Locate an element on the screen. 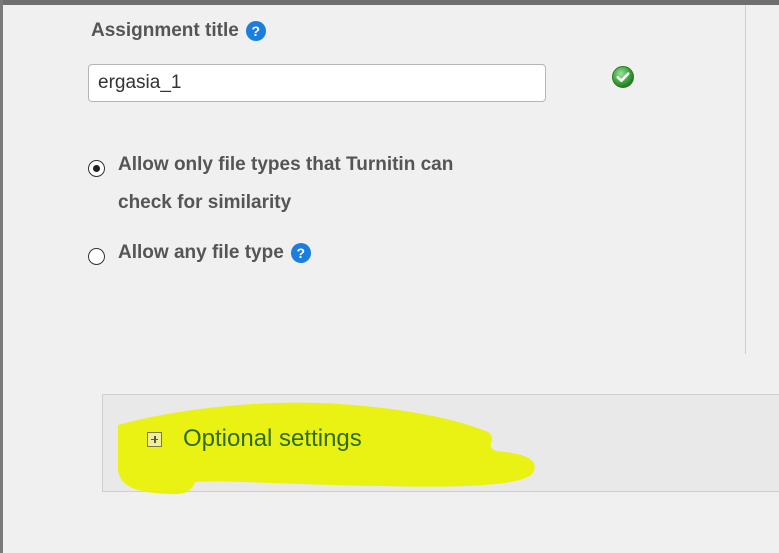 The width and height of the screenshot is (779, 553). assignment-title-label: Assignment title ? is located at coordinates (178, 31).